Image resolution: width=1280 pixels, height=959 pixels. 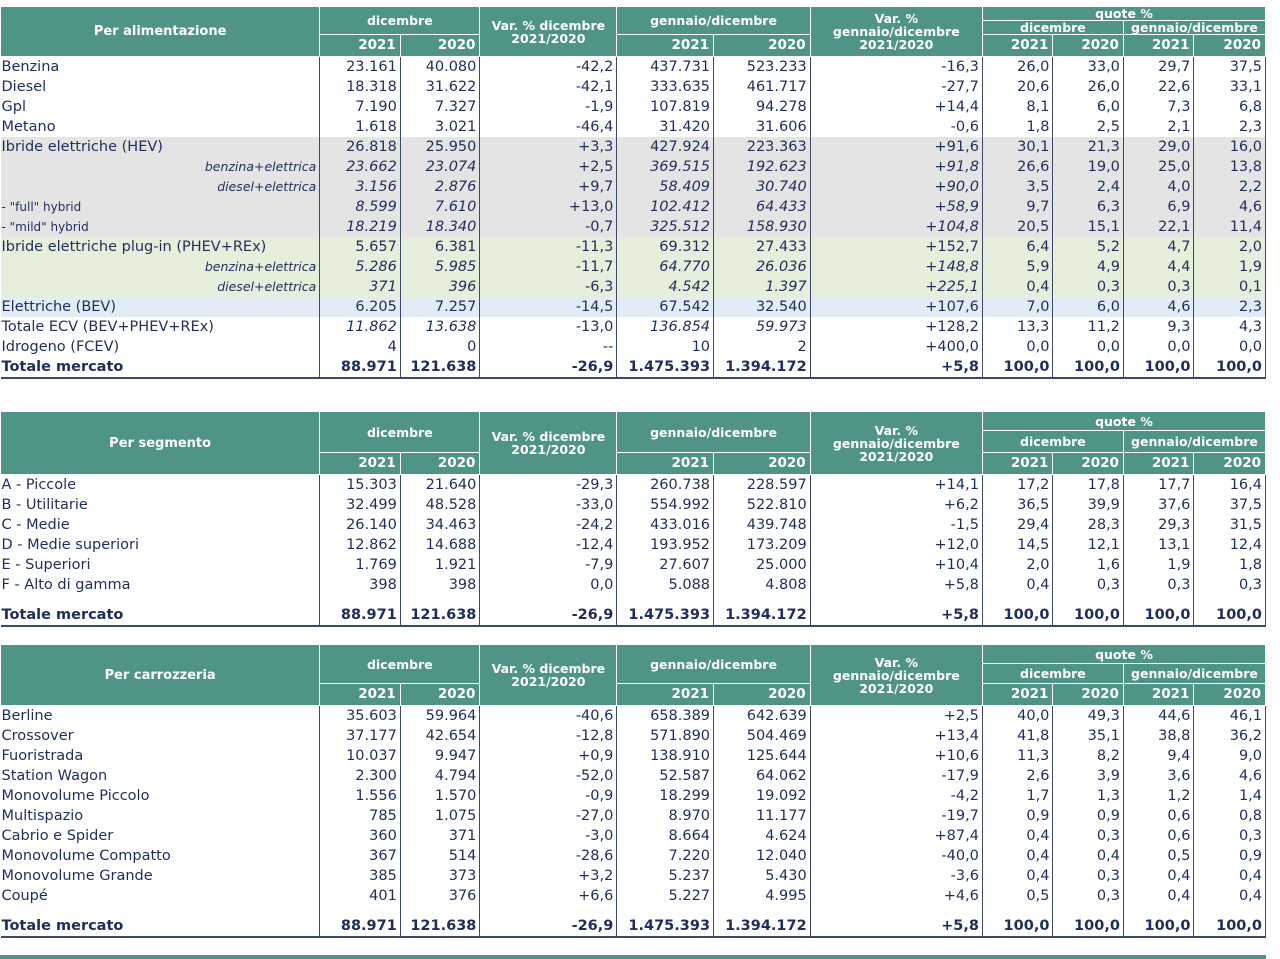 What do you see at coordinates (1159, 565) in the screenshot?
I see `table-cell: 1,9` at bounding box center [1159, 565].